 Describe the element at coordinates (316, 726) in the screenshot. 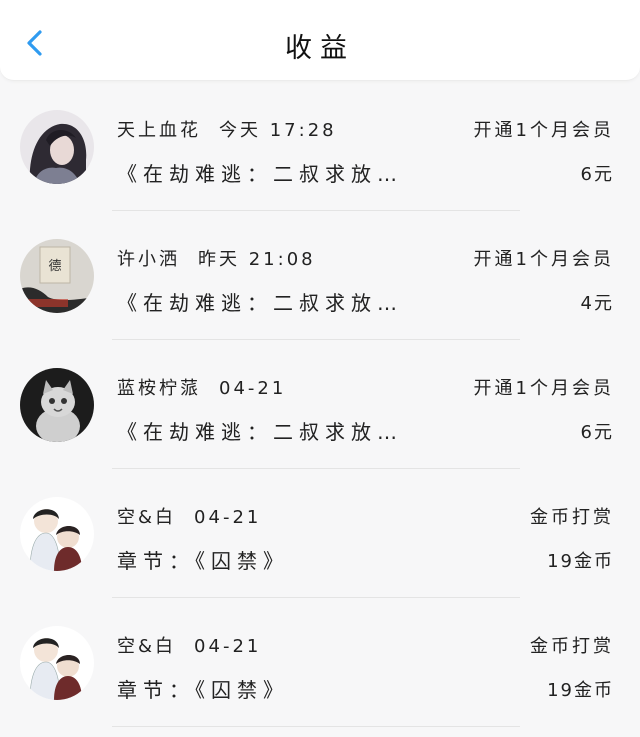

I see `divider` at that location.